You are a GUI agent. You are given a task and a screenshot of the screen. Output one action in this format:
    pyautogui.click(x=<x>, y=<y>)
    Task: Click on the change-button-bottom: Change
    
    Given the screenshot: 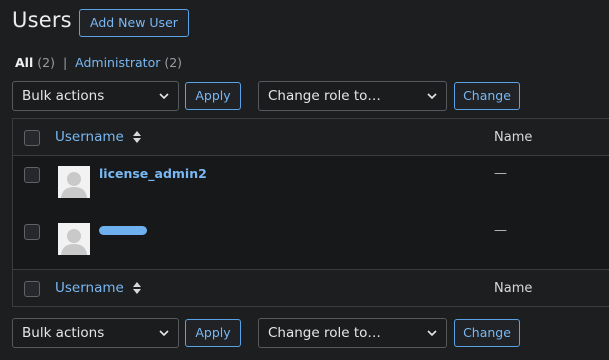 What is the action you would take?
    pyautogui.click(x=487, y=333)
    